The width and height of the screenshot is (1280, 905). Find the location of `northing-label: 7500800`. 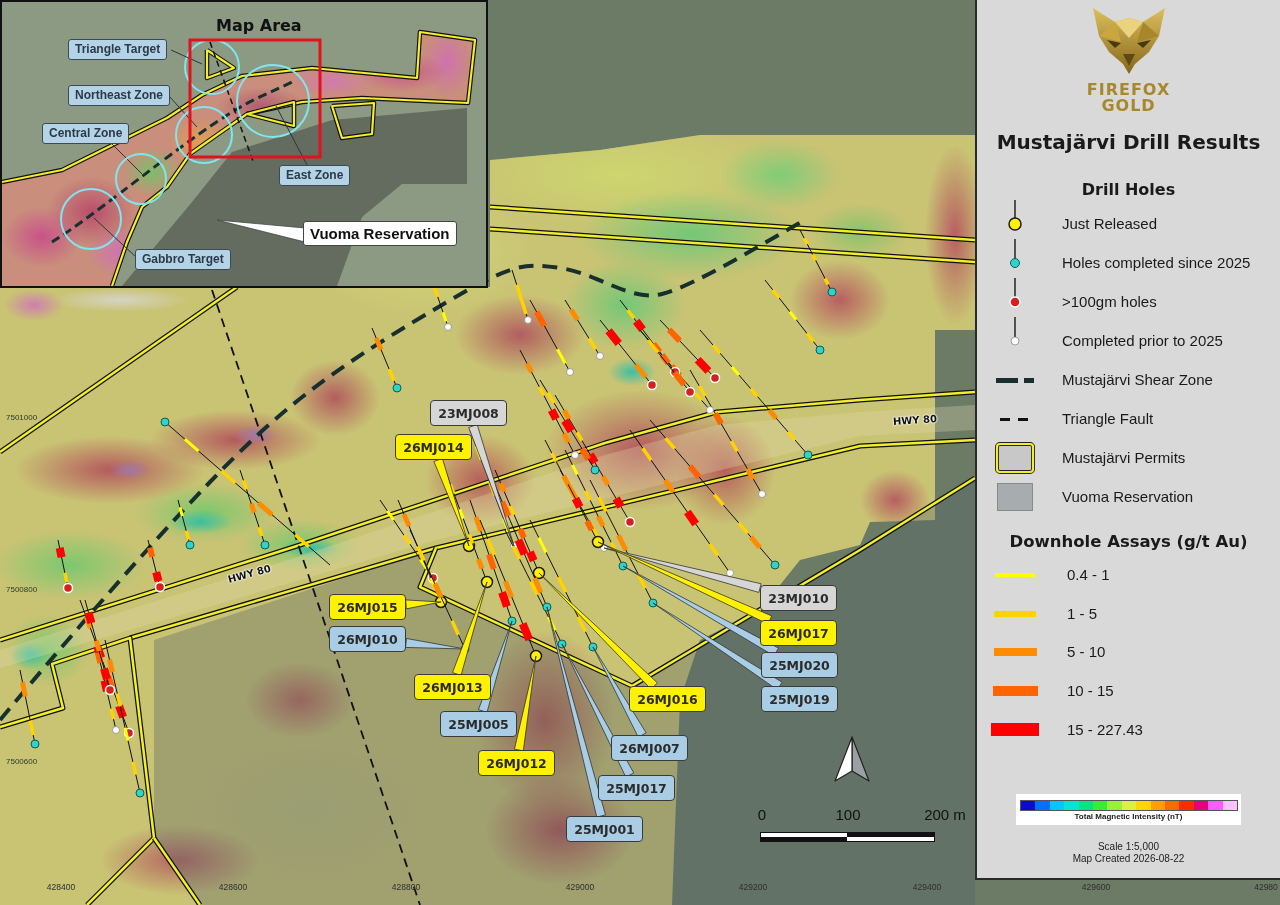

northing-label: 7500800 is located at coordinates (22, 590).